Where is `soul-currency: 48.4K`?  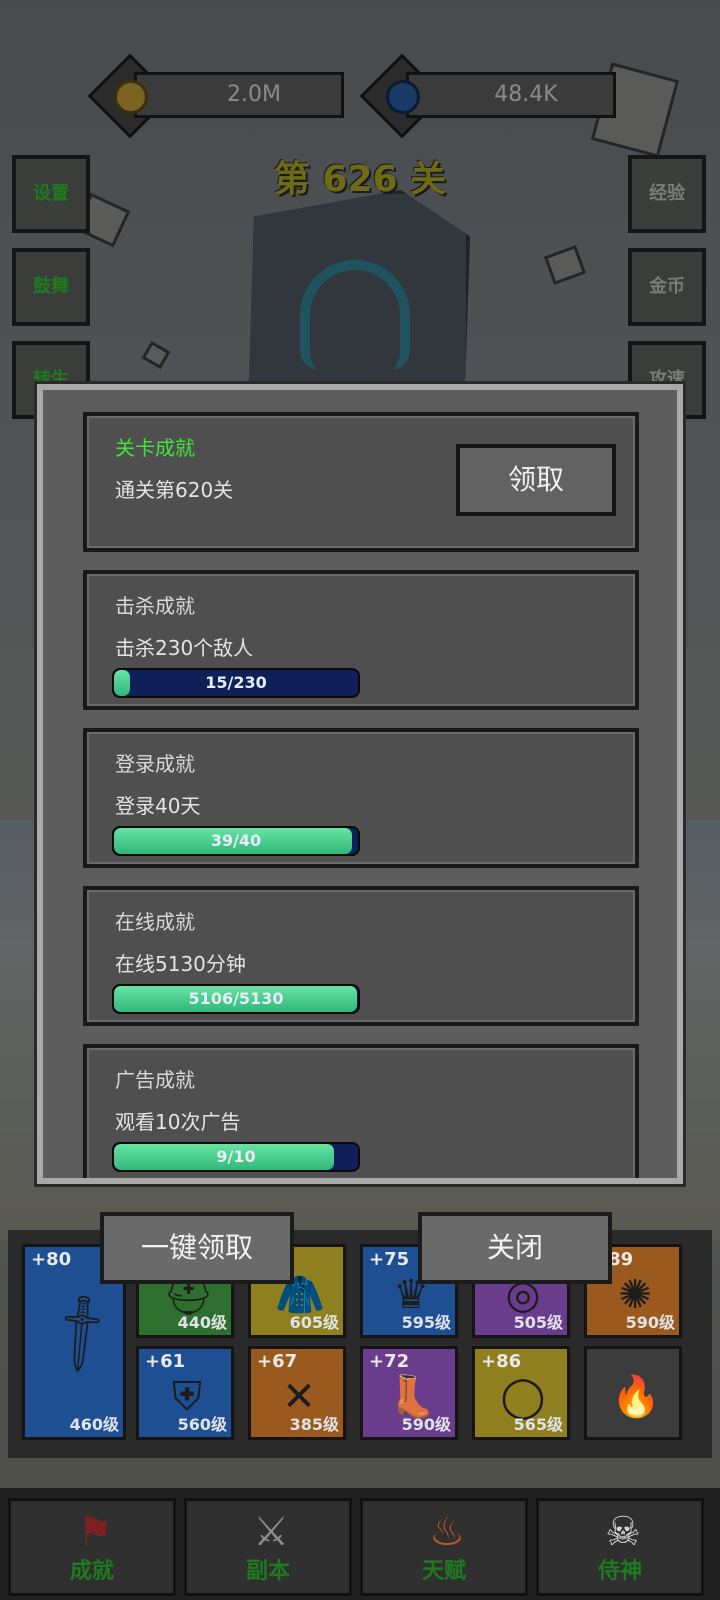 soul-currency: 48.4K is located at coordinates (487, 96).